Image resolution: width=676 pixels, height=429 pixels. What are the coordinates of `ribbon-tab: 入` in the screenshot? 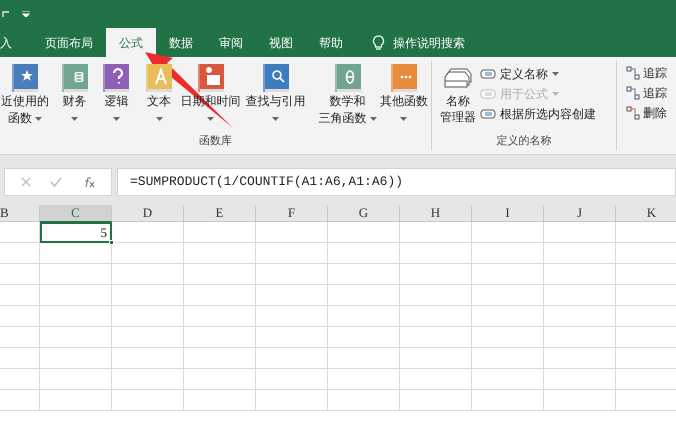 It's located at (16, 42).